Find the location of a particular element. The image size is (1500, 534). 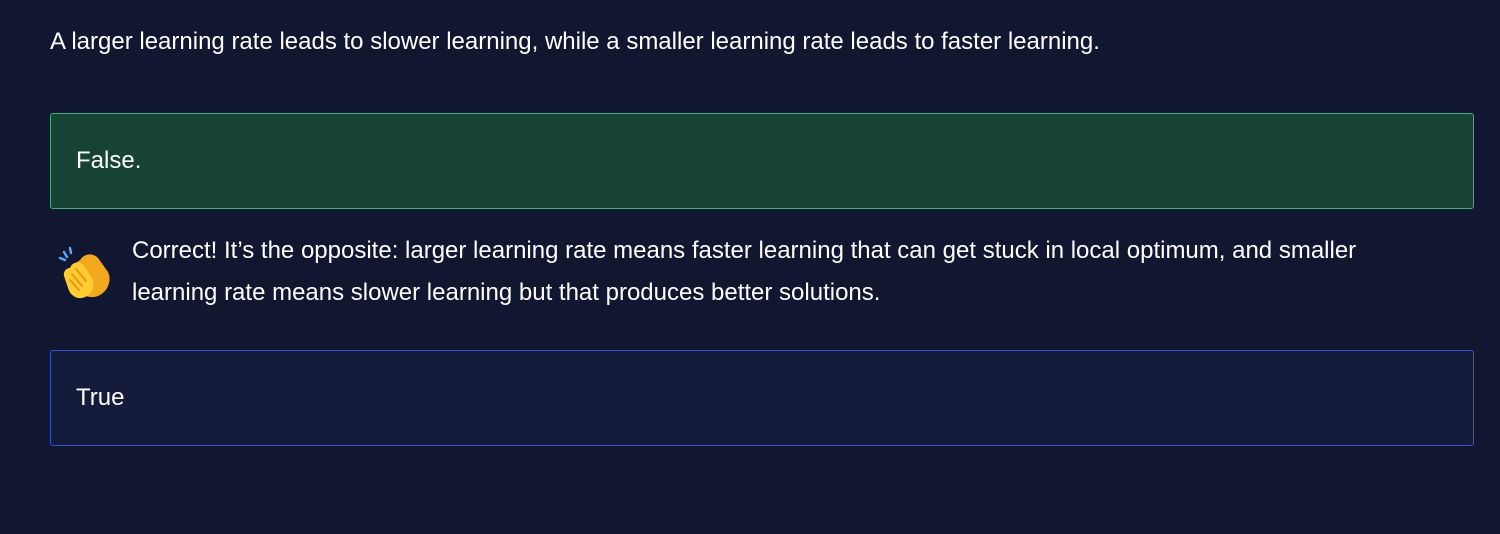

clapping-hands-icon is located at coordinates (86, 270).